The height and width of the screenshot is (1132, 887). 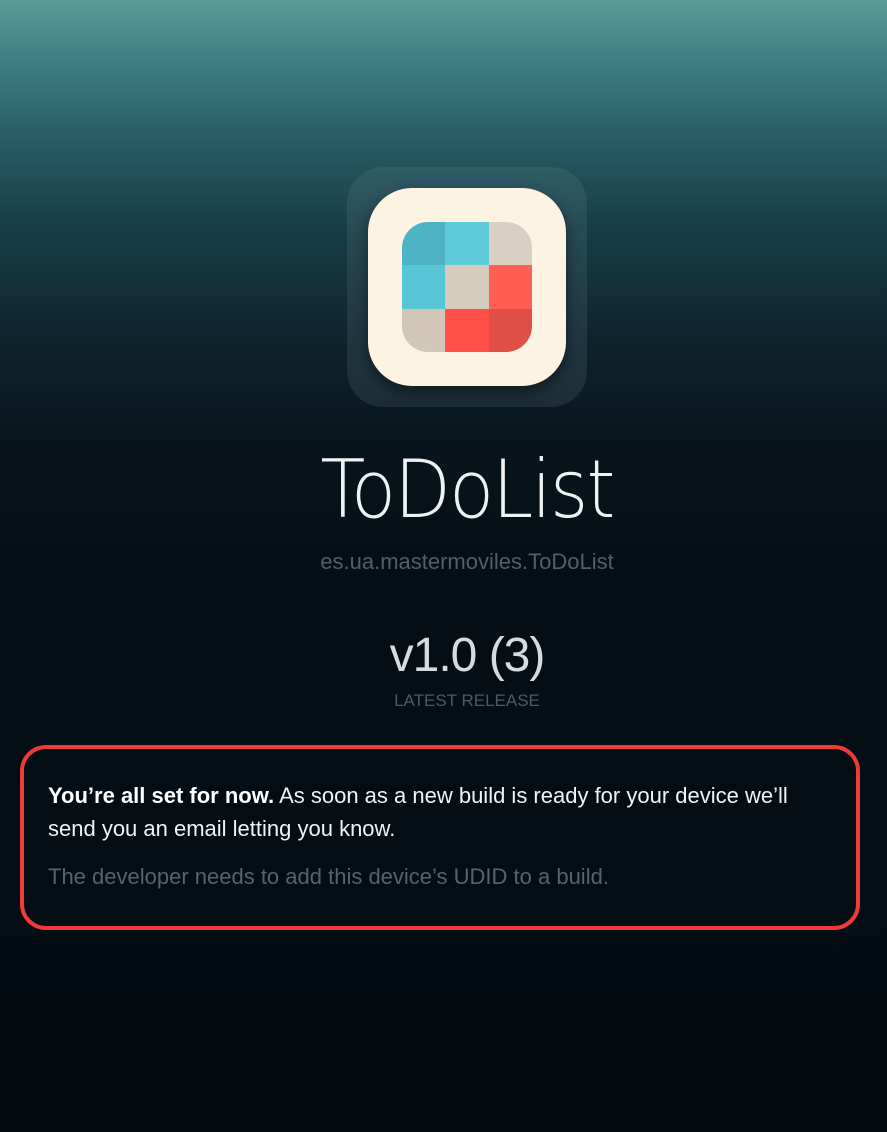 I want to click on app-version: v1.0 (3), so click(x=467, y=655).